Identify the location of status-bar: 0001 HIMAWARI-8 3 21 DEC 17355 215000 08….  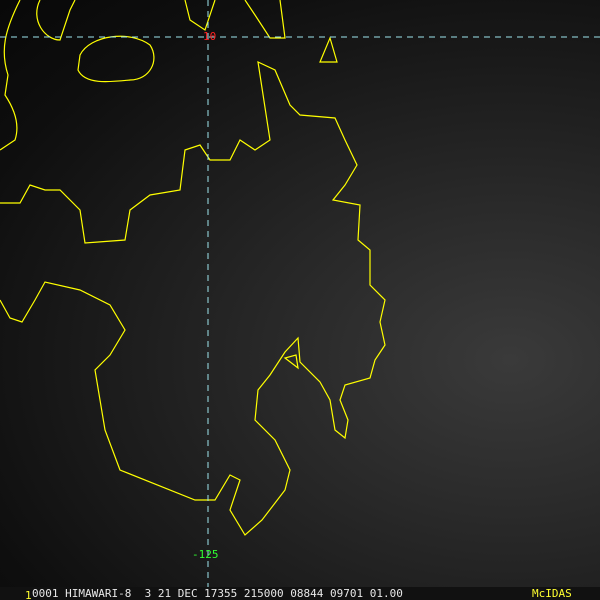
(300, 593).